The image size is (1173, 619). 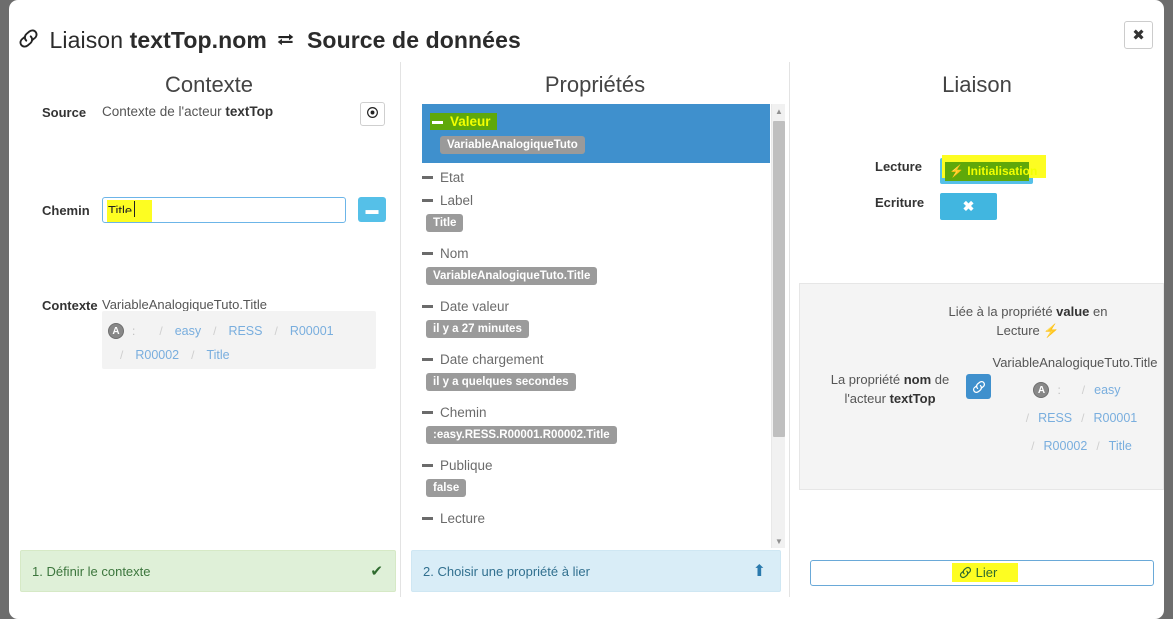 What do you see at coordinates (470, 121) in the screenshot?
I see `property-name: Valeur` at bounding box center [470, 121].